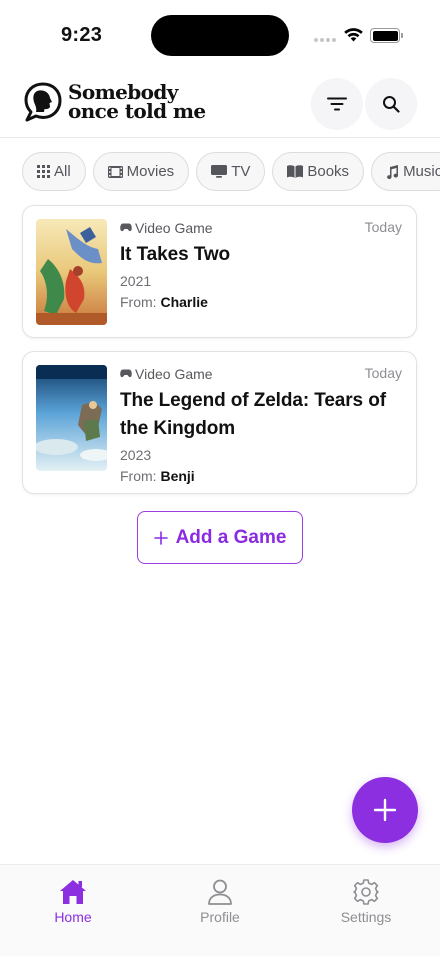  Describe the element at coordinates (73, 917) in the screenshot. I see `tab-label: Home` at that location.